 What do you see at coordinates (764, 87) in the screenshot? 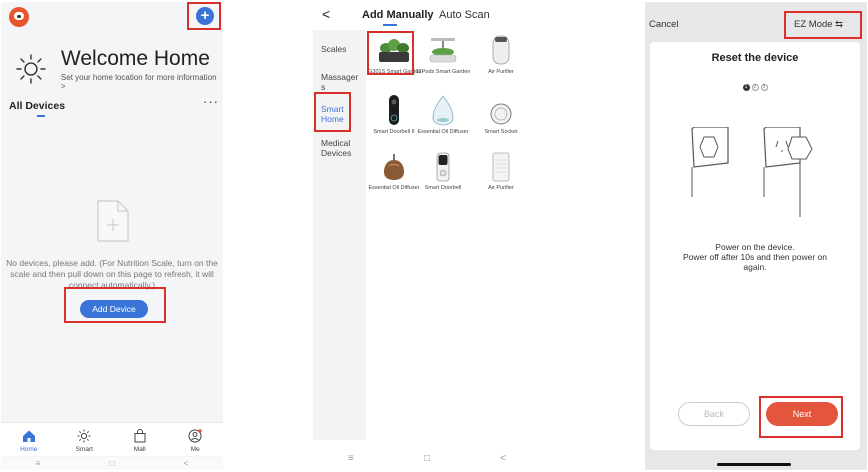
I see `step-dot: 3` at bounding box center [764, 87].